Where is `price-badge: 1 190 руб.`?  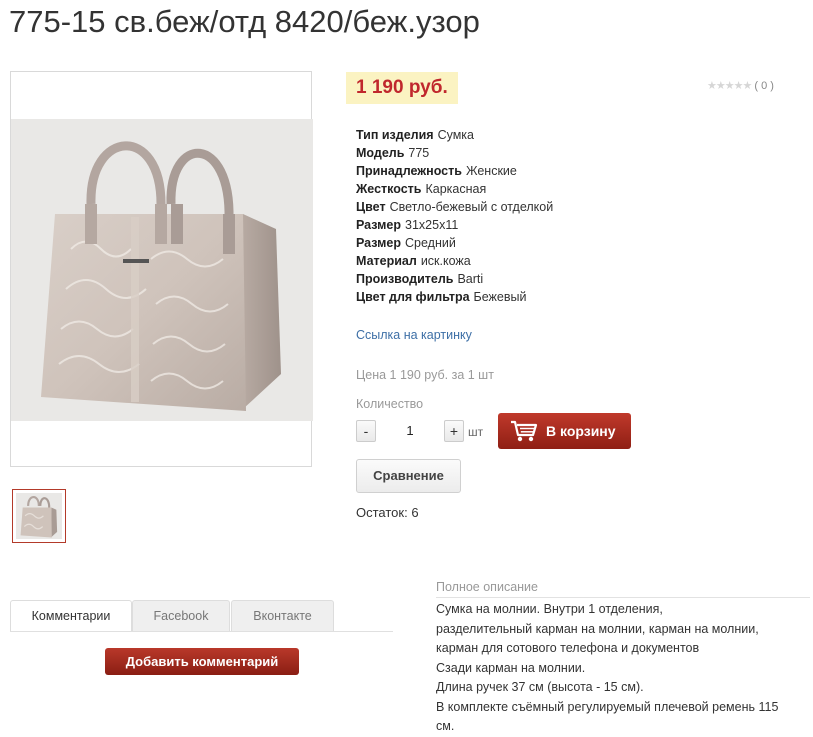
price-badge: 1 190 руб. is located at coordinates (402, 88).